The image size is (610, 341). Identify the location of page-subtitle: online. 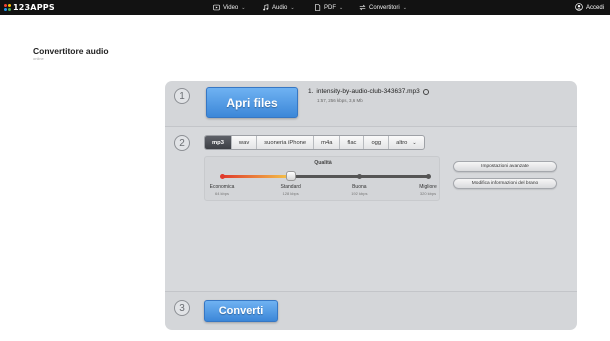
(38, 58).